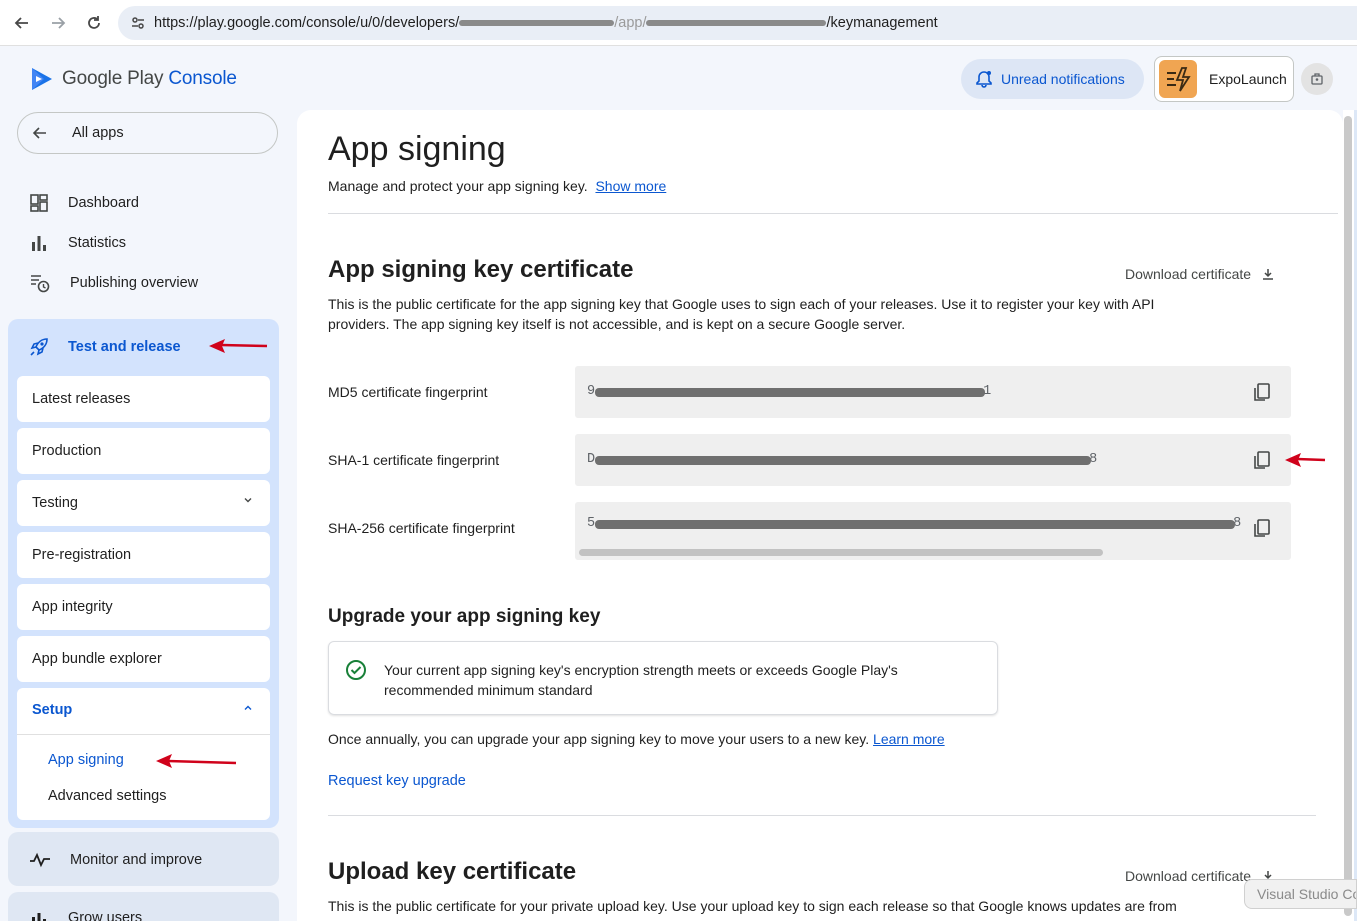  I want to click on sidebar-item-pre-registration: Pre-registration, so click(143, 555).